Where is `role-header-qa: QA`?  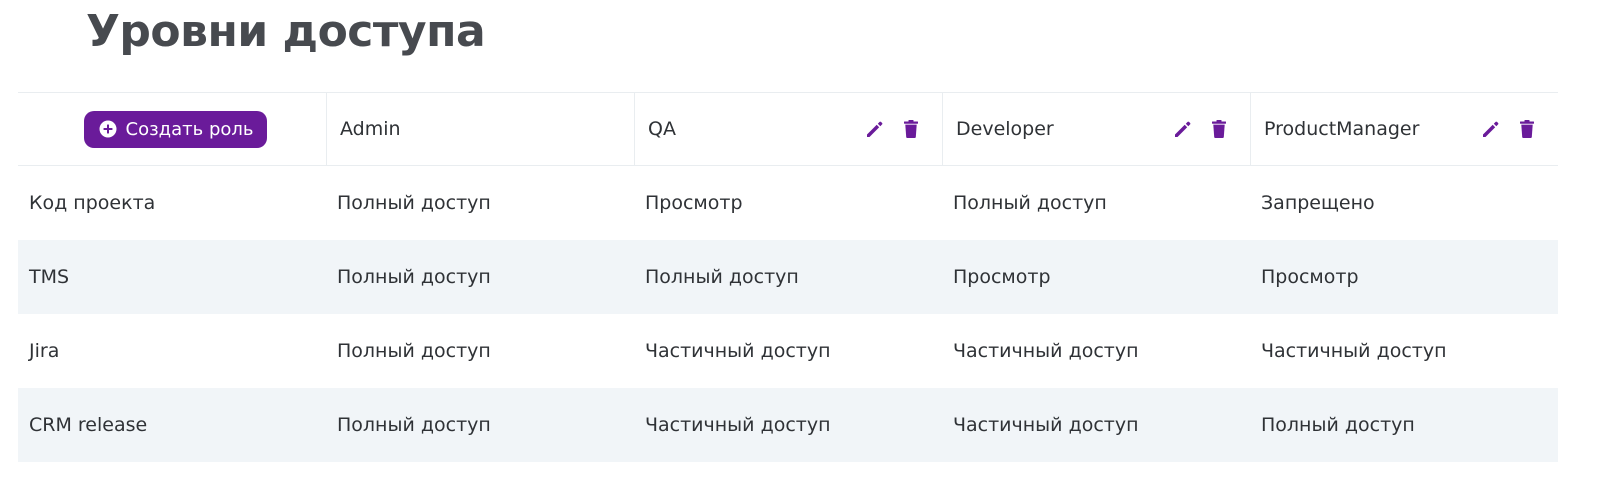 role-header-qa: QA is located at coordinates (788, 129).